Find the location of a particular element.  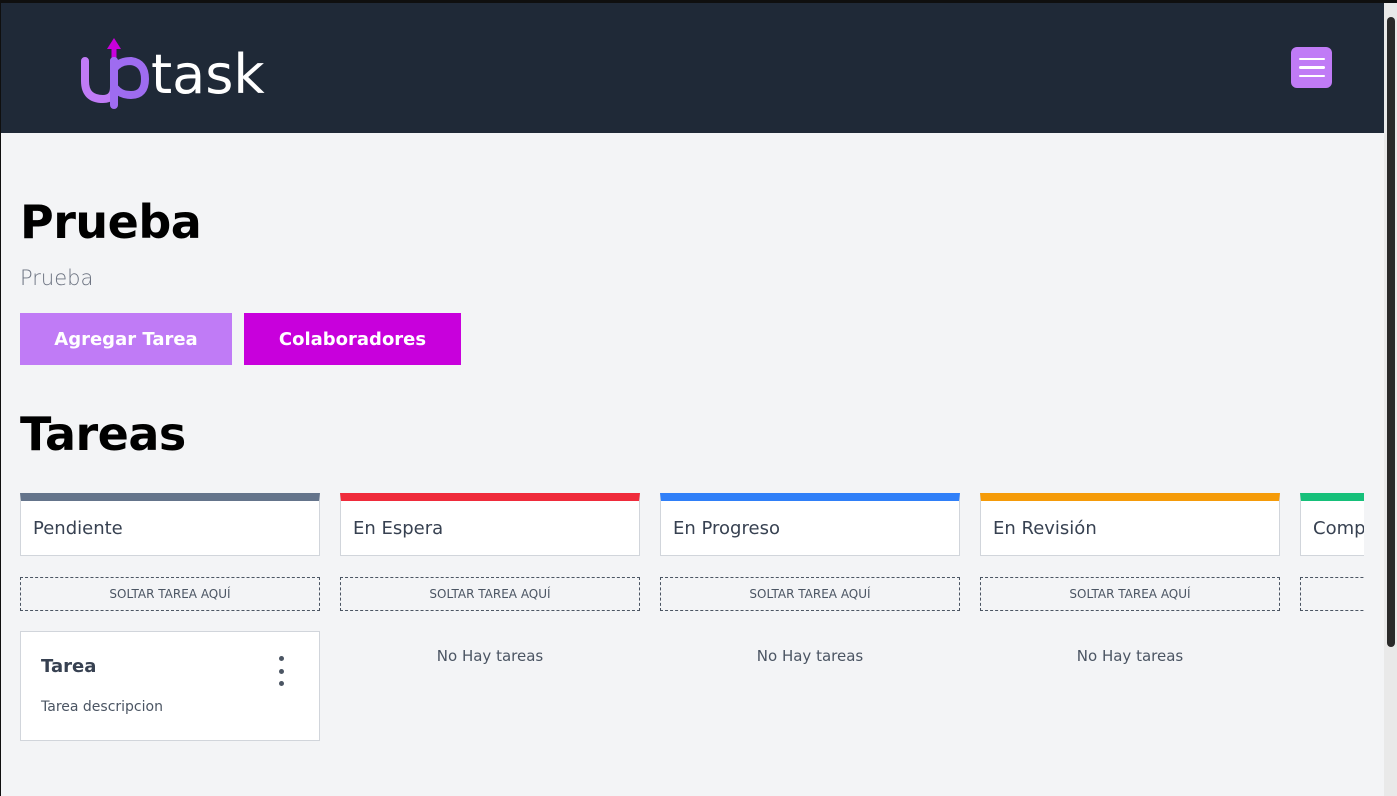

column-header: Pendiente is located at coordinates (170, 524).